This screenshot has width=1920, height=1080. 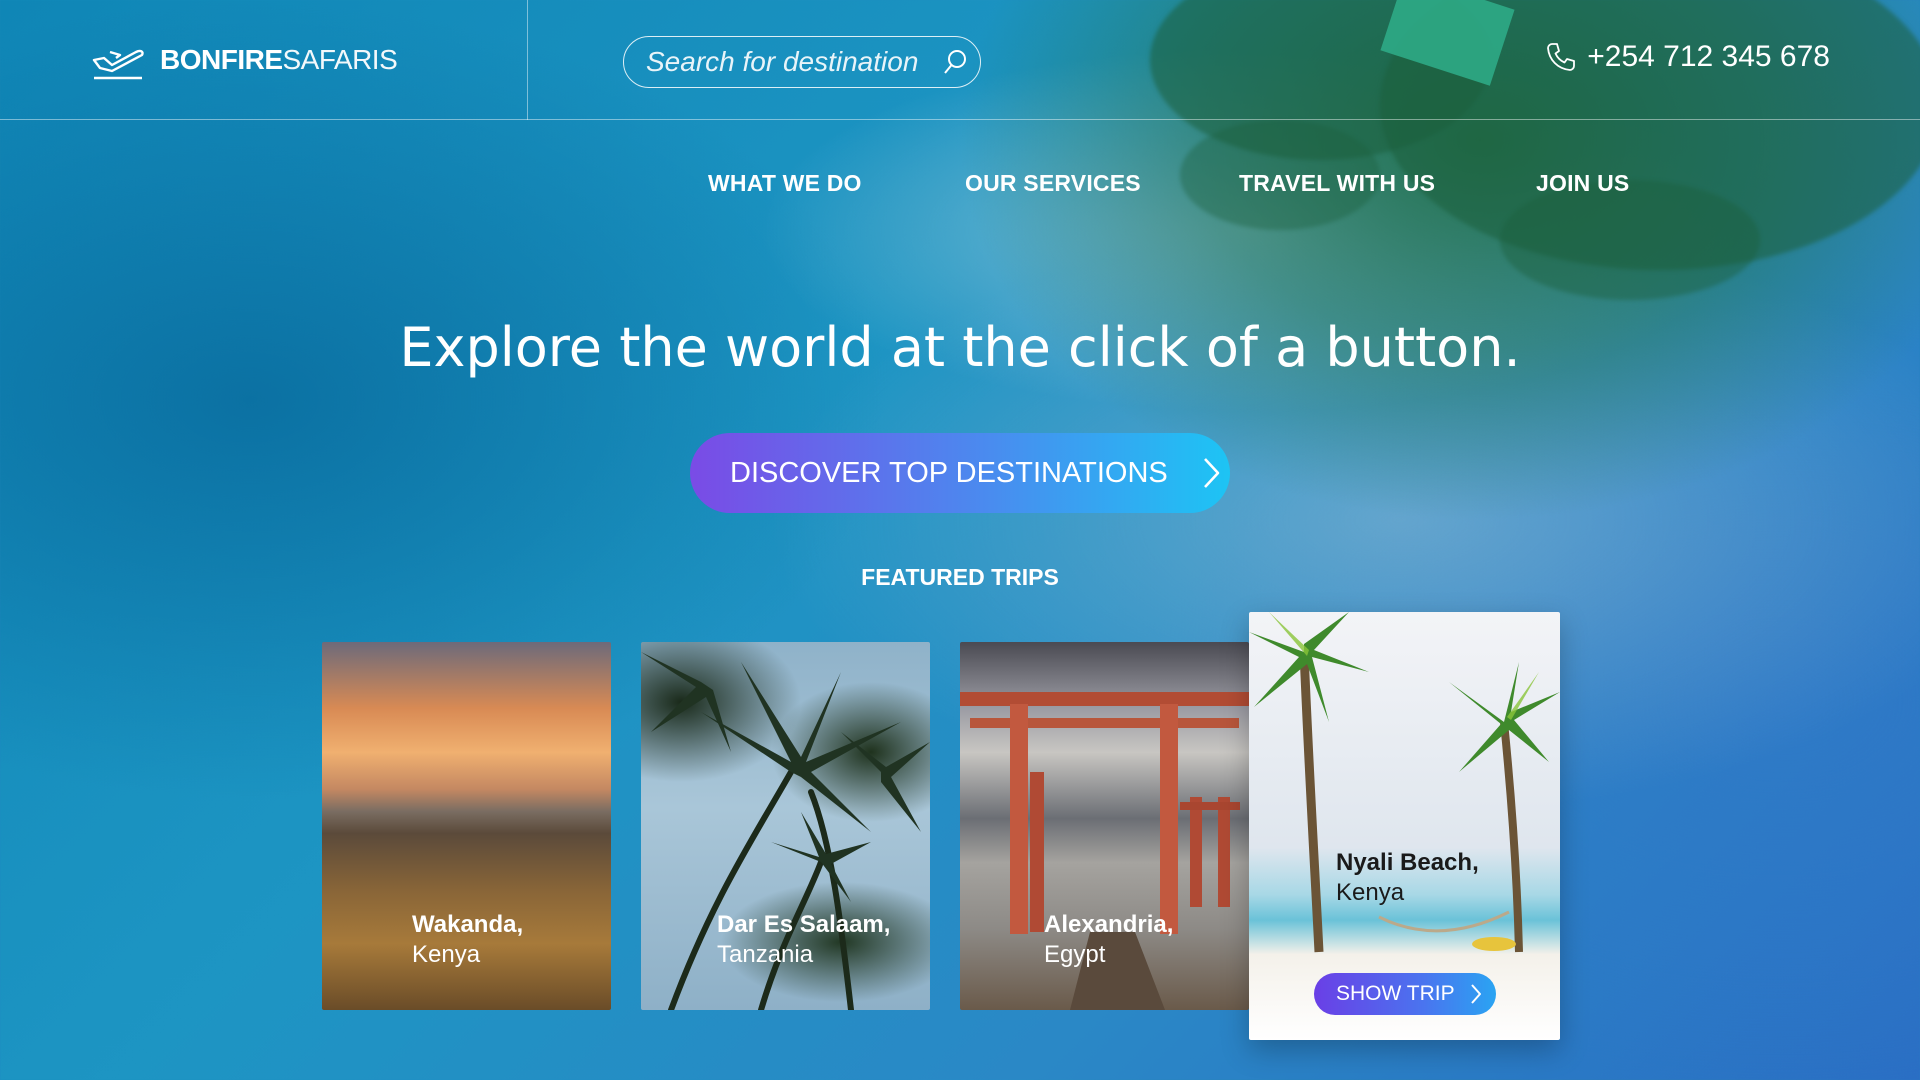 I want to click on trip-city: Alexandria,, so click(x=1109, y=924).